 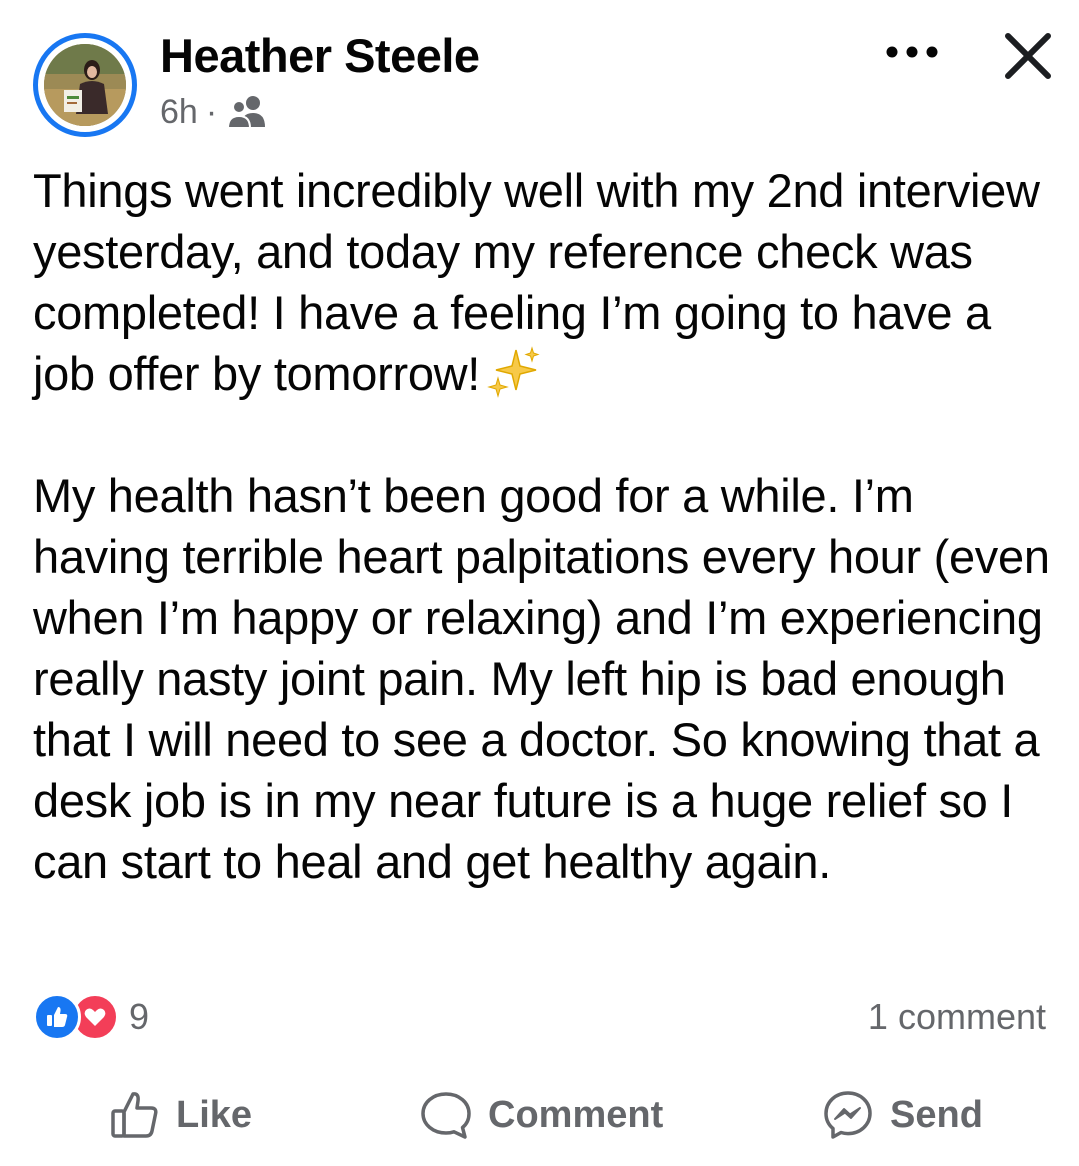 What do you see at coordinates (247, 112) in the screenshot?
I see `friends-icon` at bounding box center [247, 112].